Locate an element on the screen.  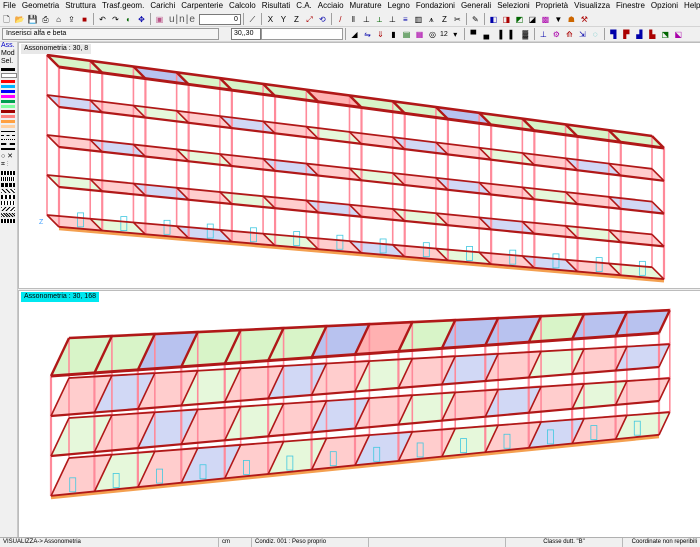
export-icon: ⇪ is located at coordinates (71, 19).